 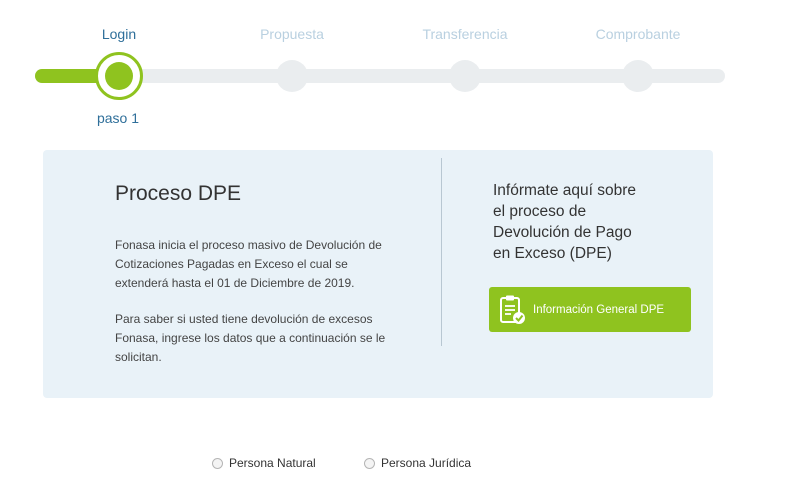 I want to click on persona-natural-label: Persona Natural, so click(x=272, y=463).